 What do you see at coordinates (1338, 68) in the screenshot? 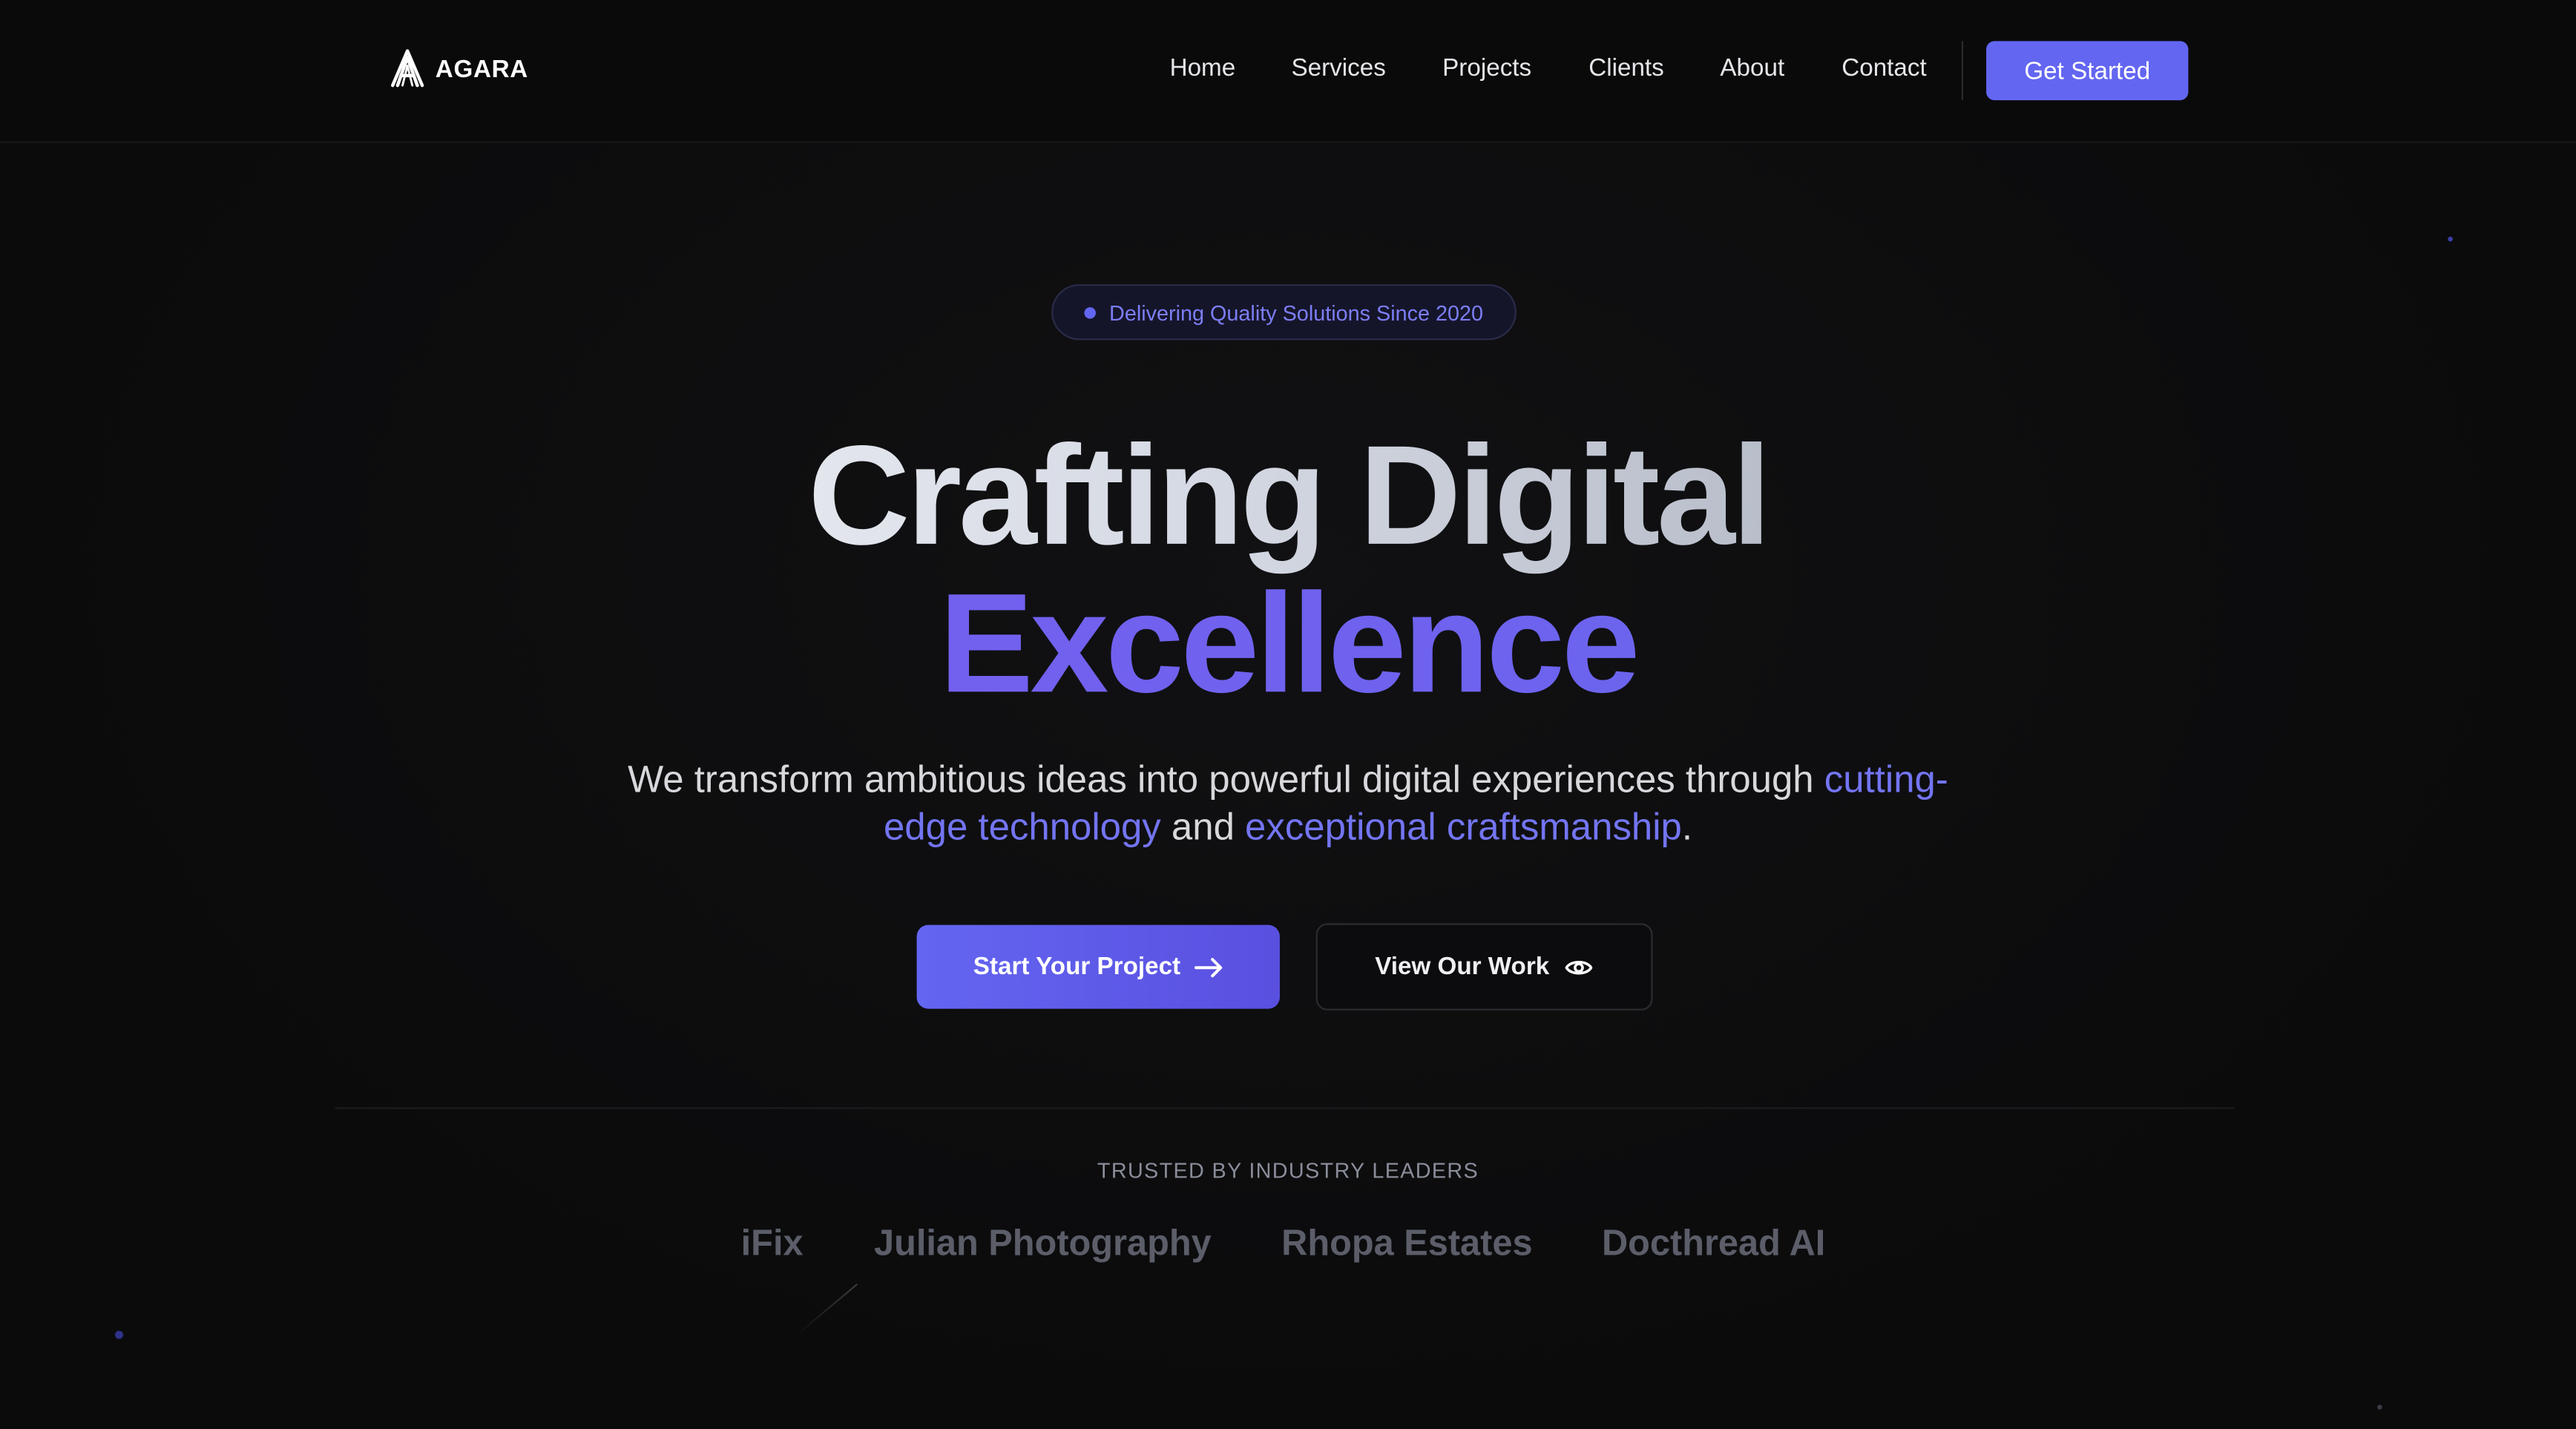
I see `nav-link-services: Services` at bounding box center [1338, 68].